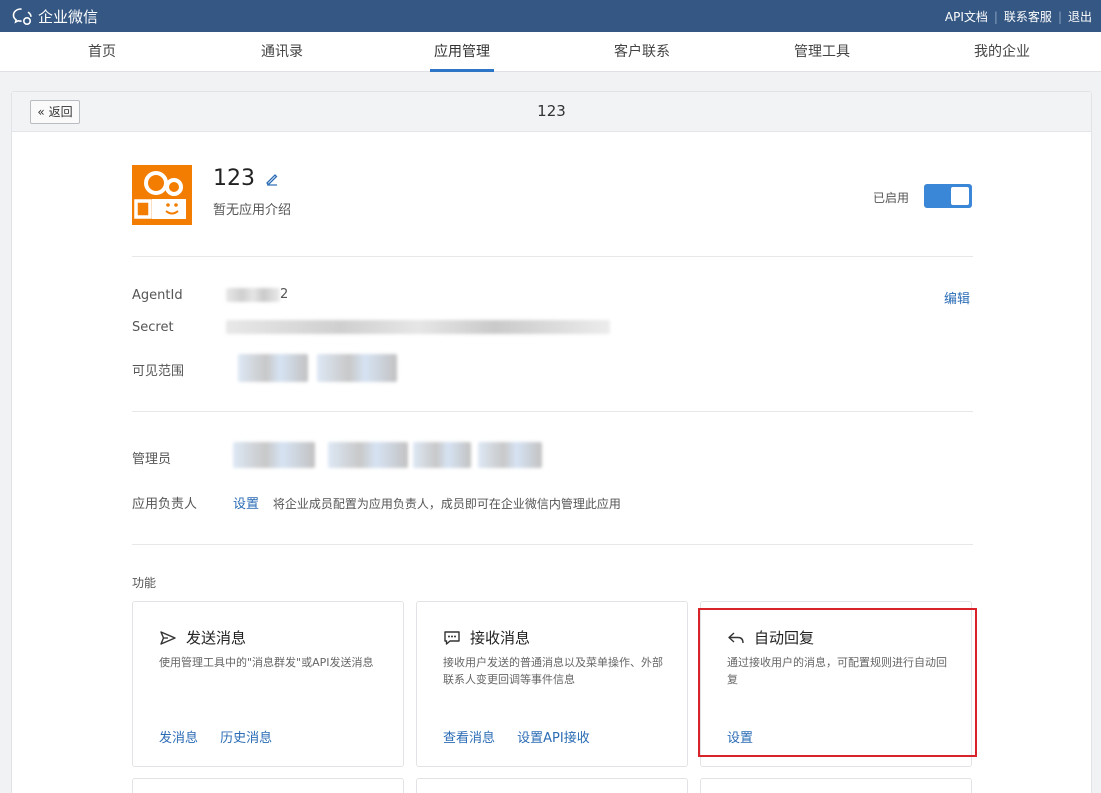 This screenshot has width=1101, height=793. I want to click on highlight-box, so click(837, 682).